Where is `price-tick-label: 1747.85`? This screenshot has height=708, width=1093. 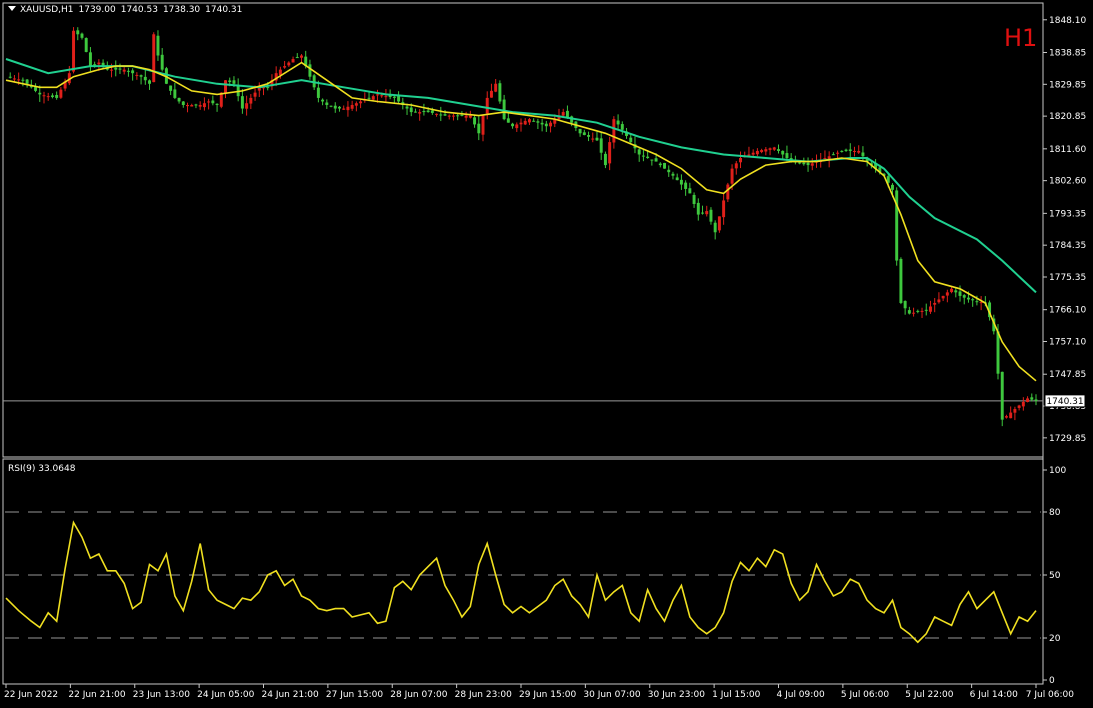
price-tick-label: 1747.85 is located at coordinates (1067, 375).